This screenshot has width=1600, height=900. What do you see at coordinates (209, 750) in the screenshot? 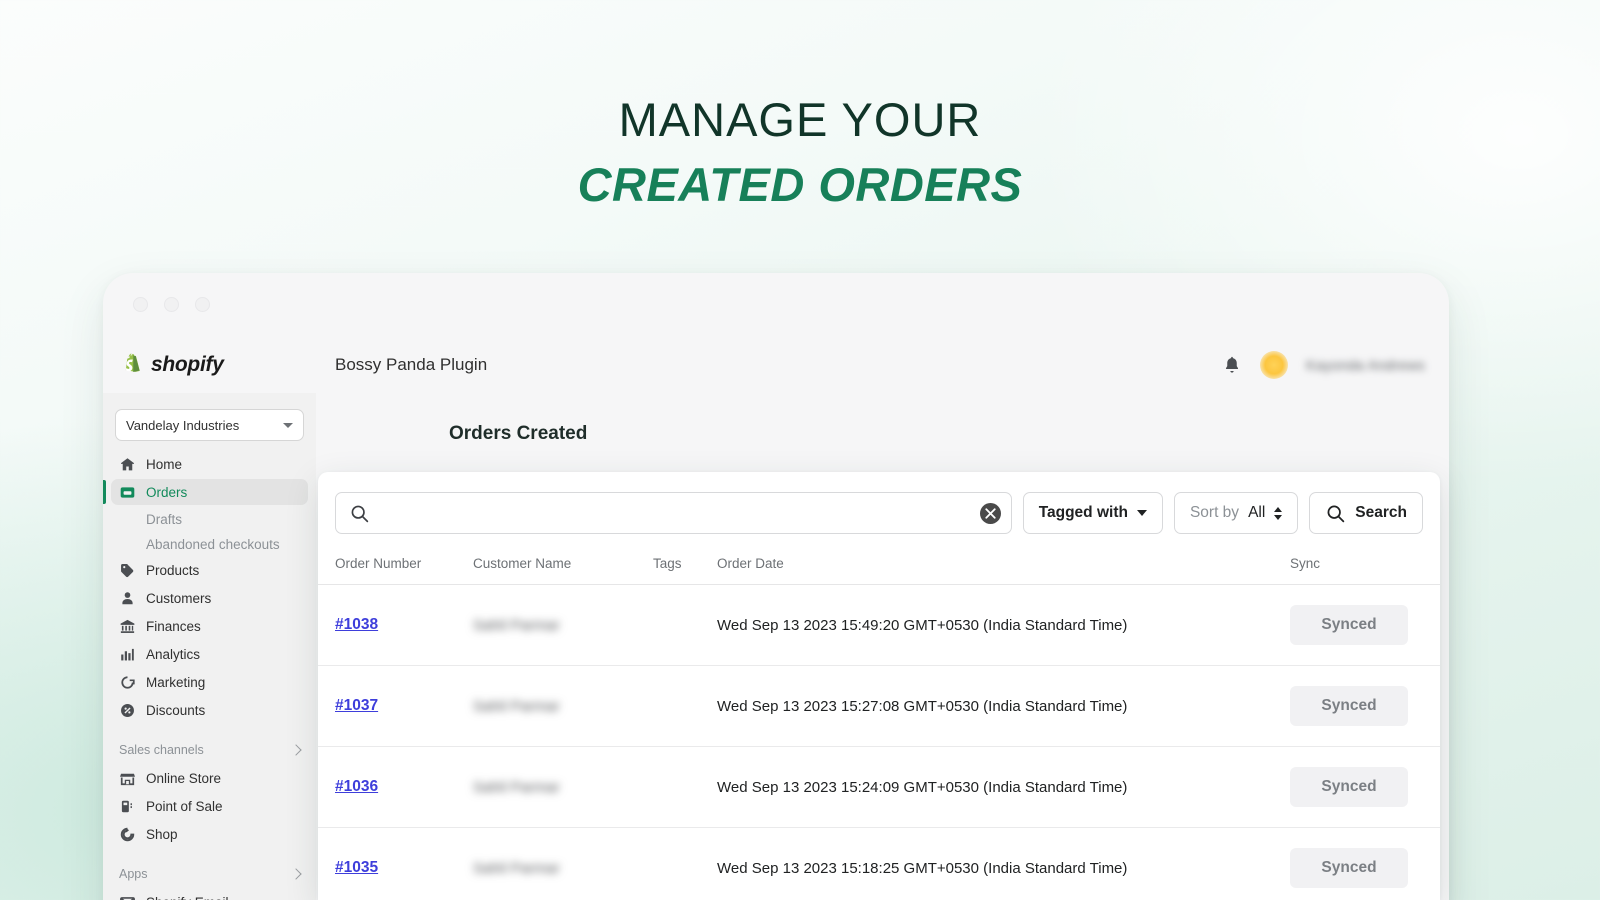
I see `sidebar-group-sales-channels: Sales channels` at bounding box center [209, 750].